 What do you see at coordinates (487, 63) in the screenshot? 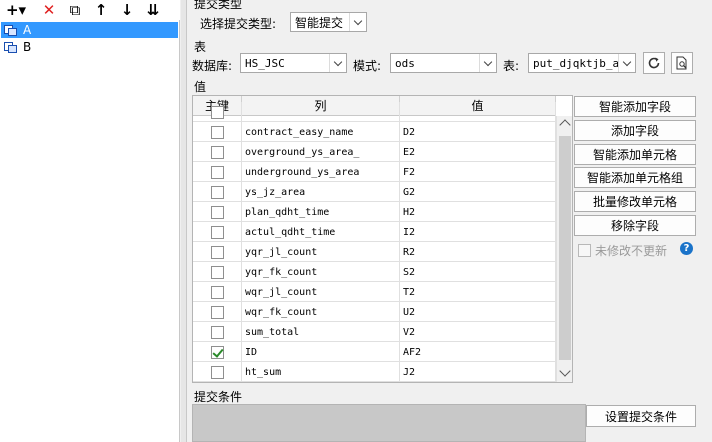
I see `chevron-down-icon` at bounding box center [487, 63].